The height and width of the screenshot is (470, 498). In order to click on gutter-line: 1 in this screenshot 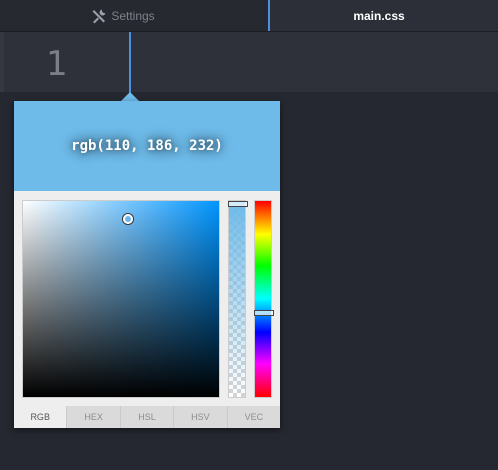, I will do `click(65, 62)`.